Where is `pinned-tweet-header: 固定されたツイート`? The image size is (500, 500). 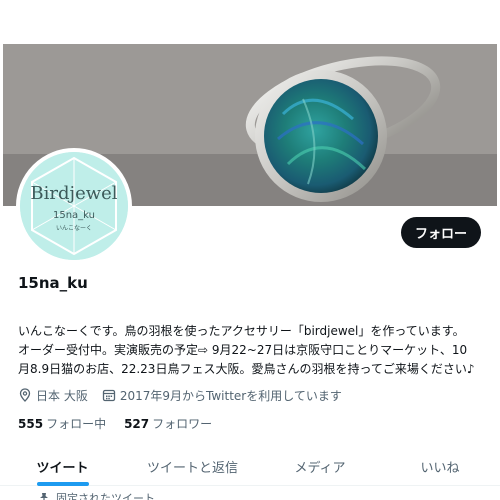
pinned-tweet-header: 固定されたツイート is located at coordinates (96, 495).